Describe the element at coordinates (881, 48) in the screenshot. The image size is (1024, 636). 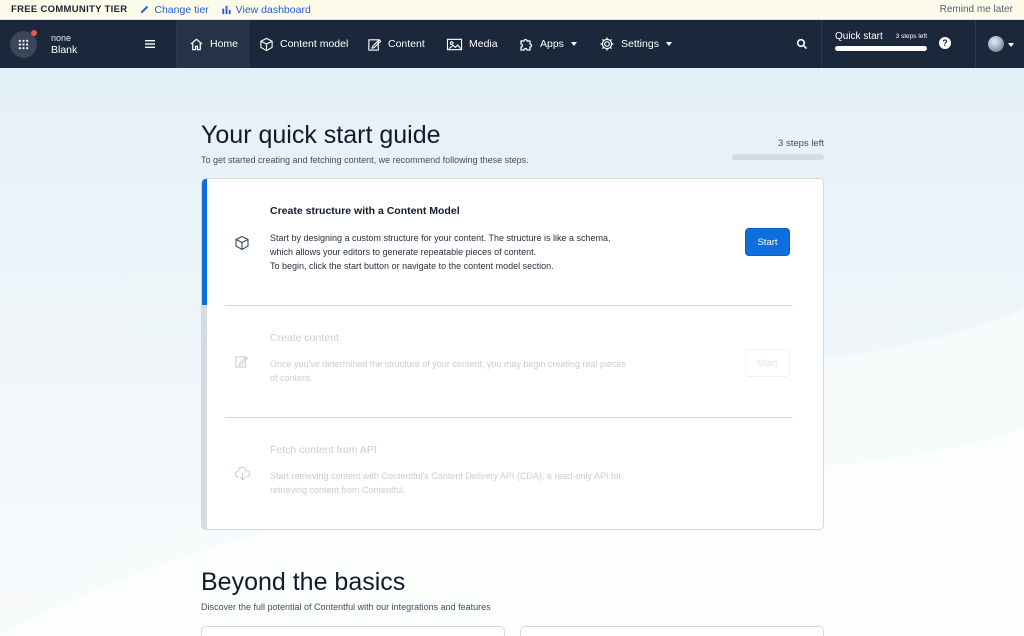
I see `quick-start-progress-bar` at that location.